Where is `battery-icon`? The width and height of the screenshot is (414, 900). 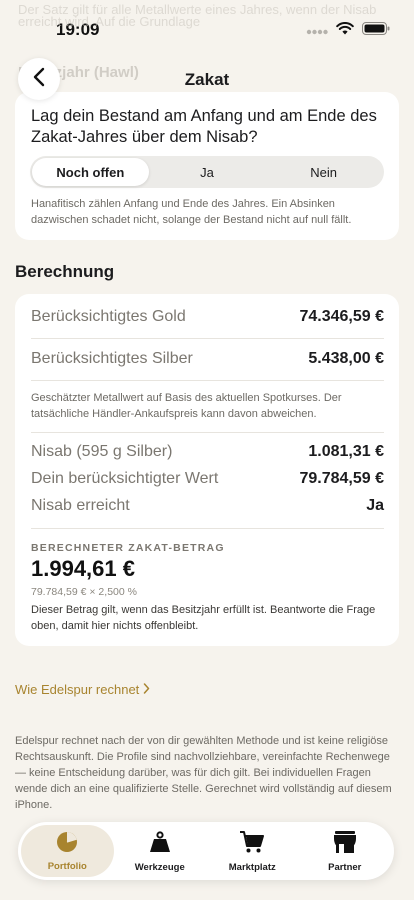
battery-icon is located at coordinates (376, 31).